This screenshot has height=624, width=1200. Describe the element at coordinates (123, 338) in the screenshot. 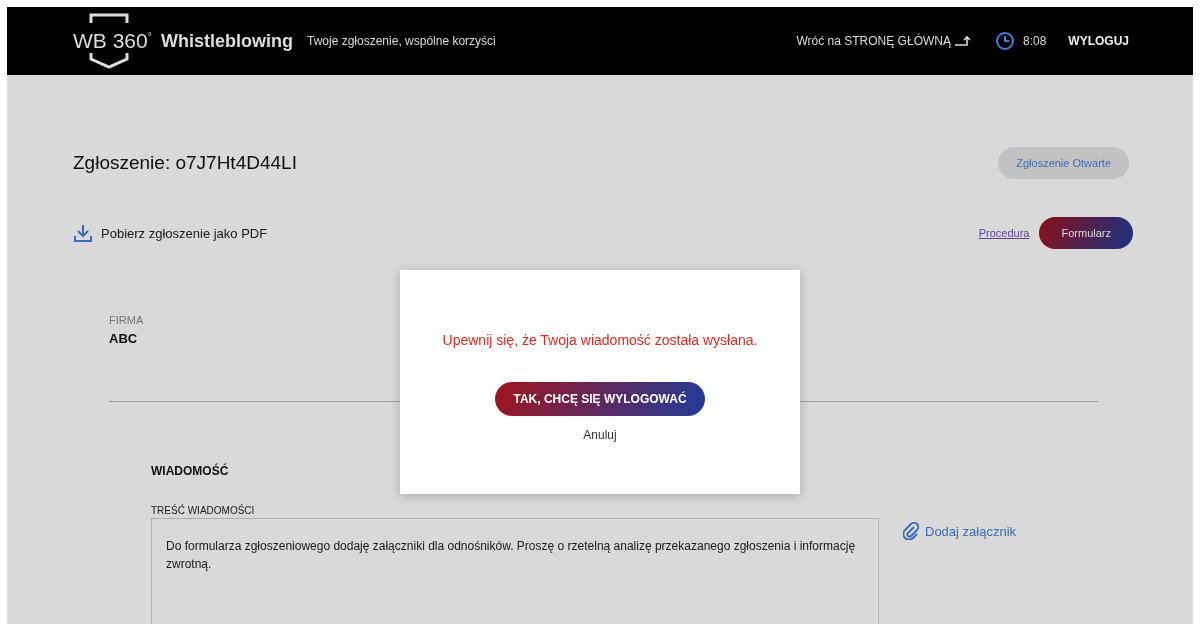

I see `company-value: ABC` at that location.